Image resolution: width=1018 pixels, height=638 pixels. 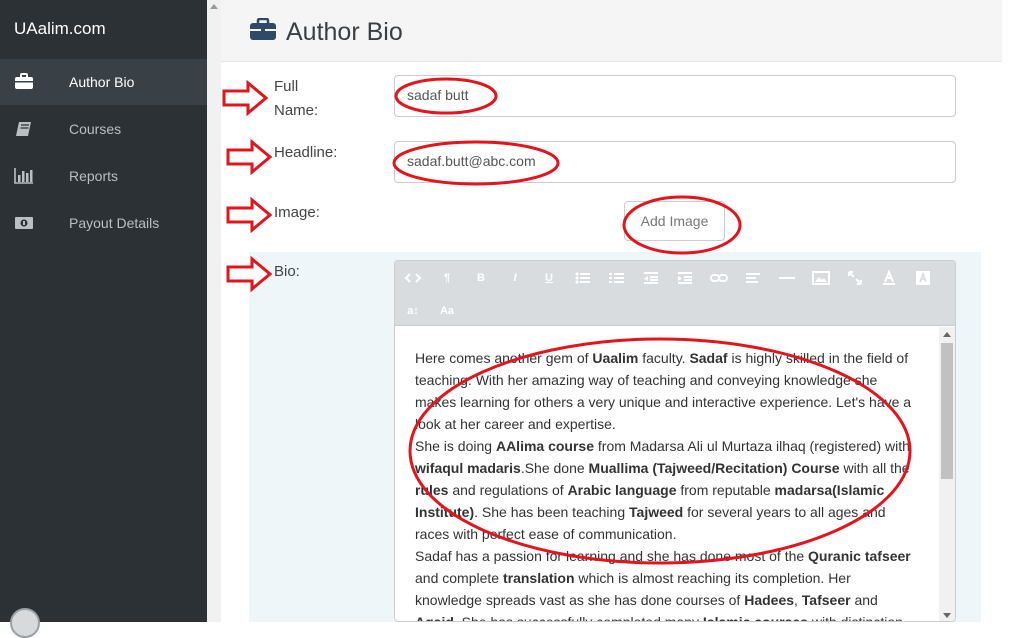 What do you see at coordinates (297, 212) in the screenshot?
I see `image-label: Image:` at bounding box center [297, 212].